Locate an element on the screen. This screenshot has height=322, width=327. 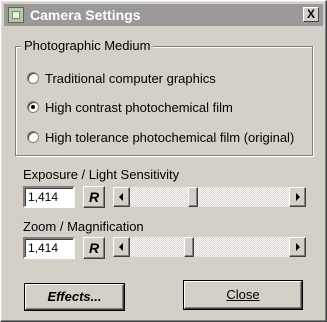
radio-button-selected is located at coordinates (33, 107).